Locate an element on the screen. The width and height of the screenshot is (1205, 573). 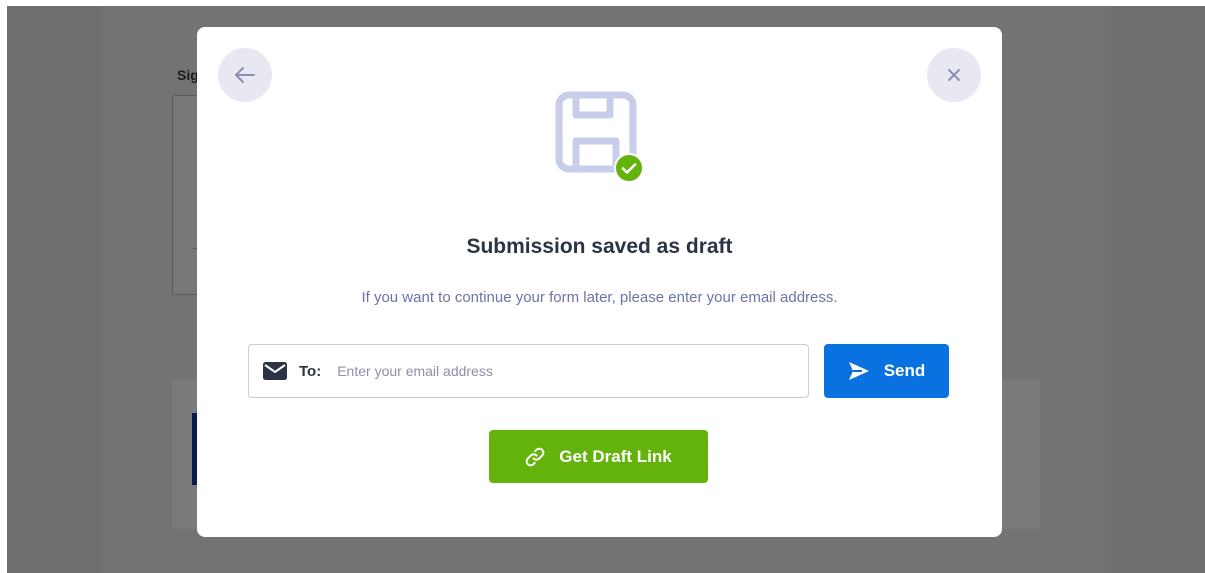
paper-plane-icon is located at coordinates (859, 371).